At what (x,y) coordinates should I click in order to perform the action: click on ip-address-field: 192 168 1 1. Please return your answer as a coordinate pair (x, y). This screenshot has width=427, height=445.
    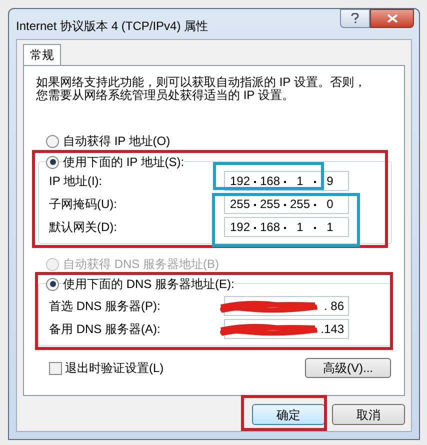
    Looking at the image, I should click on (286, 227).